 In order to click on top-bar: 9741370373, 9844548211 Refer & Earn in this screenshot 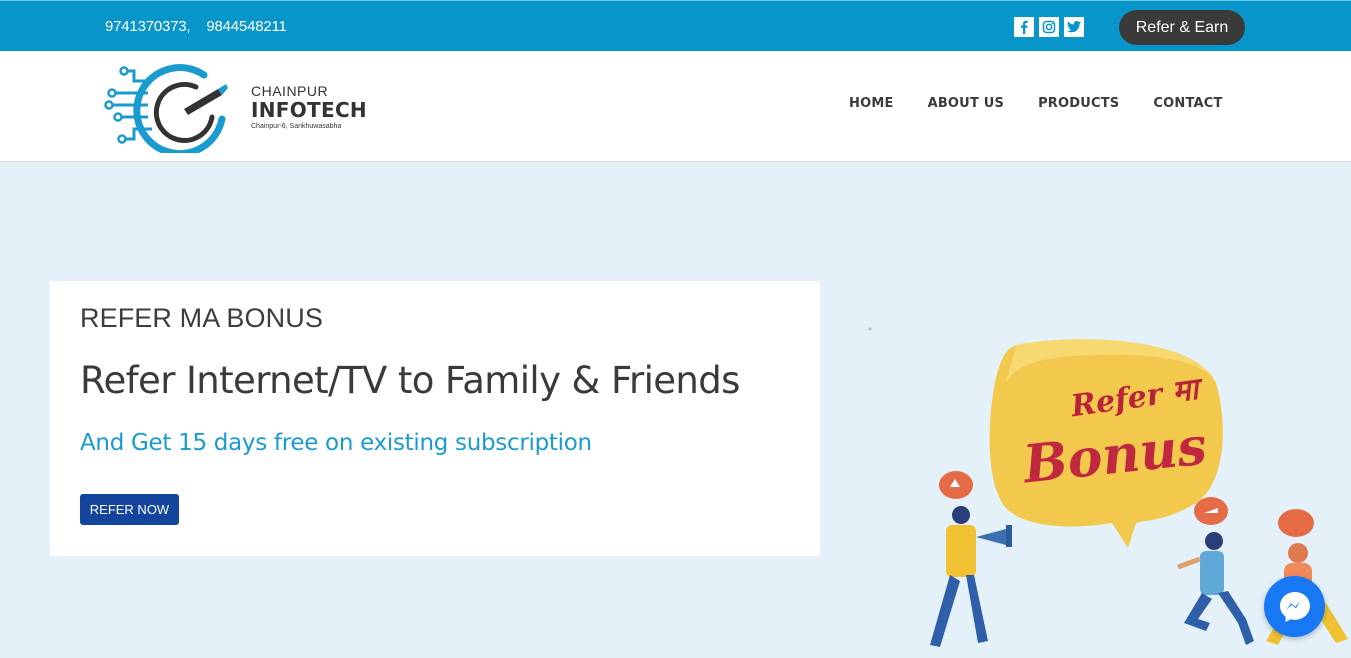, I will do `click(675, 25)`.